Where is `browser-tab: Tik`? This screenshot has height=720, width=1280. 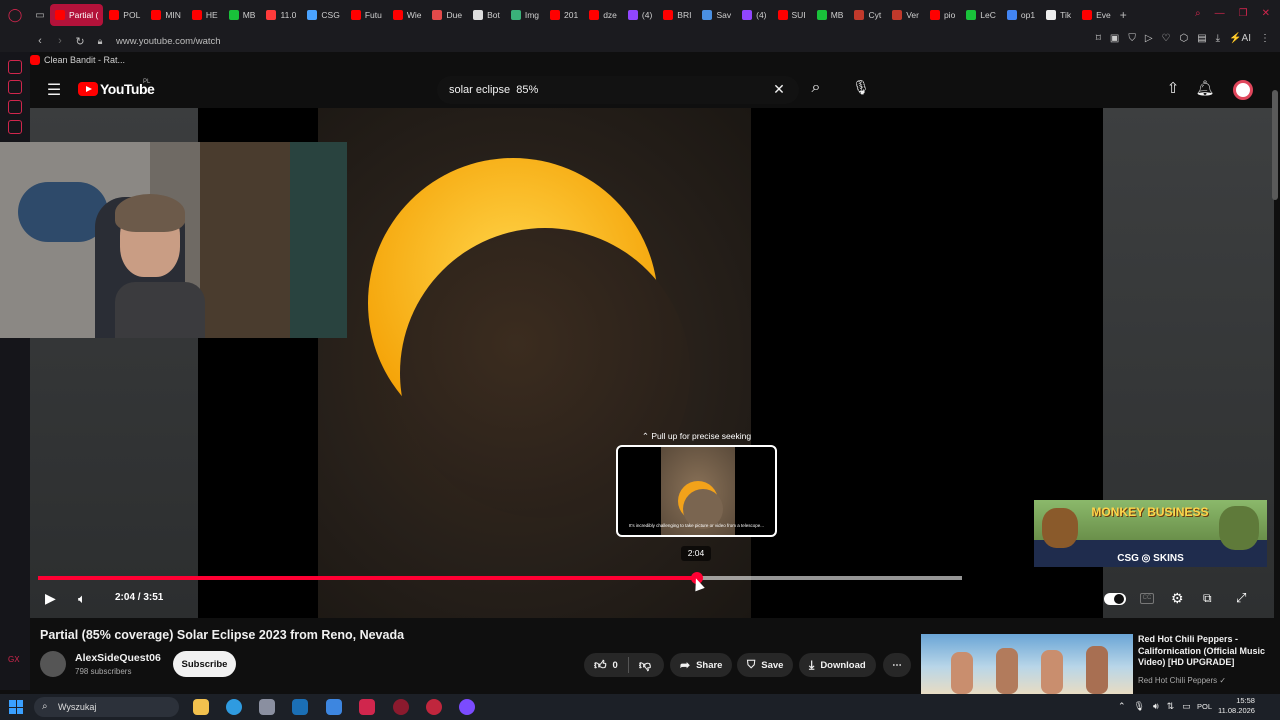 browser-tab: Tik is located at coordinates (1058, 15).